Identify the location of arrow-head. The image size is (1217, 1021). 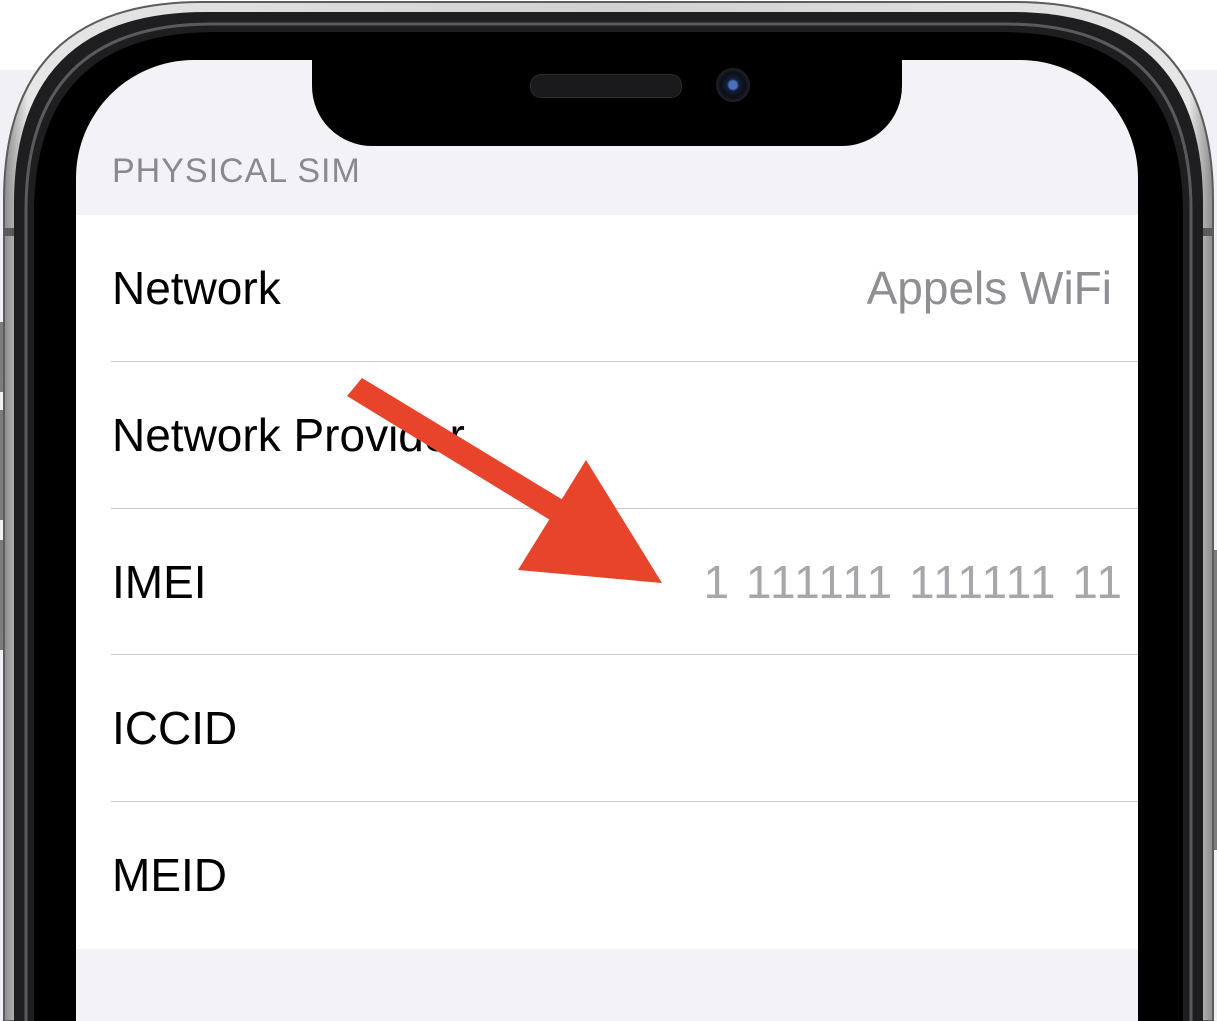
(590, 521).